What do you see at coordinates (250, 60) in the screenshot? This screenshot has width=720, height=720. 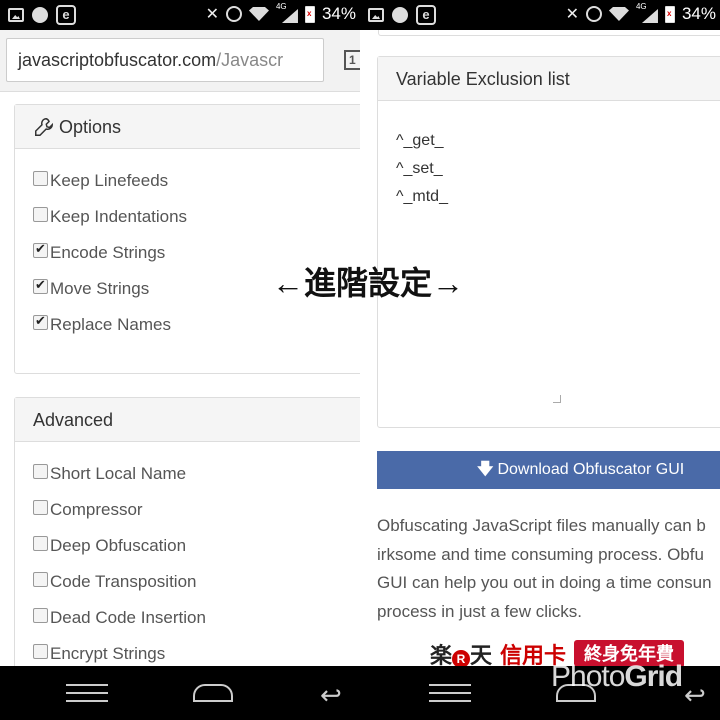 I see `url-path: /Javascr` at bounding box center [250, 60].